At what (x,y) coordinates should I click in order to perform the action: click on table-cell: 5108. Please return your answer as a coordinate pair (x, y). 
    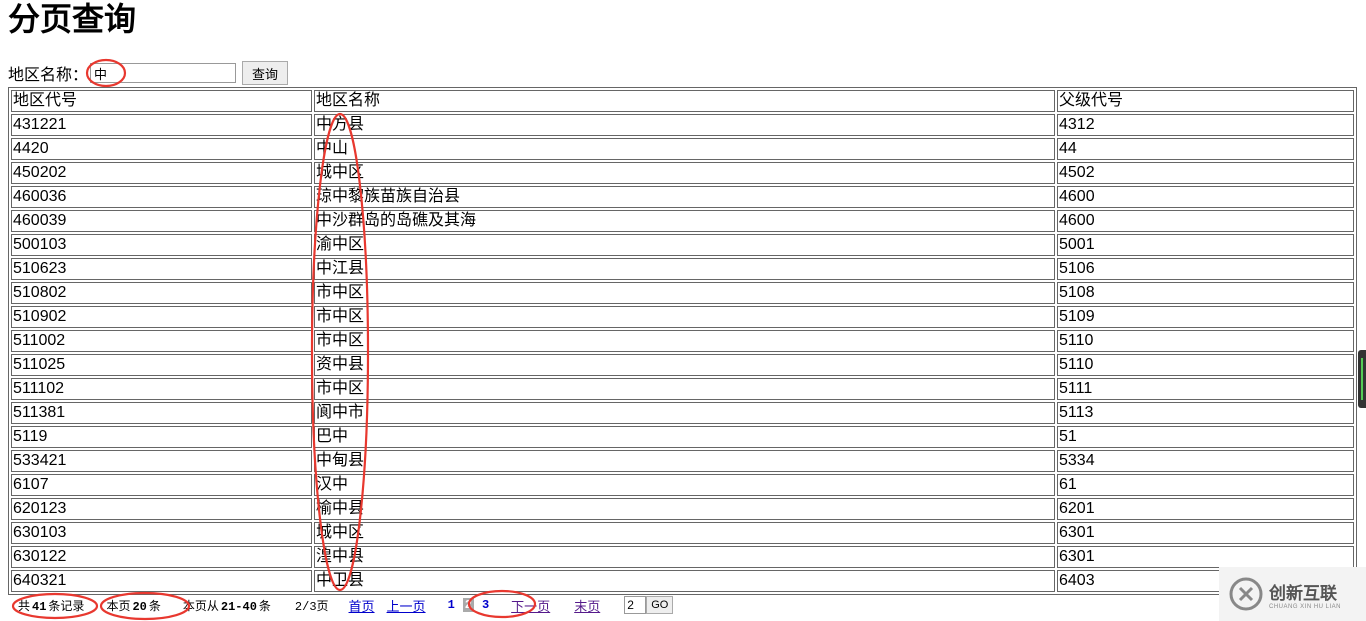
    Looking at the image, I should click on (1205, 293).